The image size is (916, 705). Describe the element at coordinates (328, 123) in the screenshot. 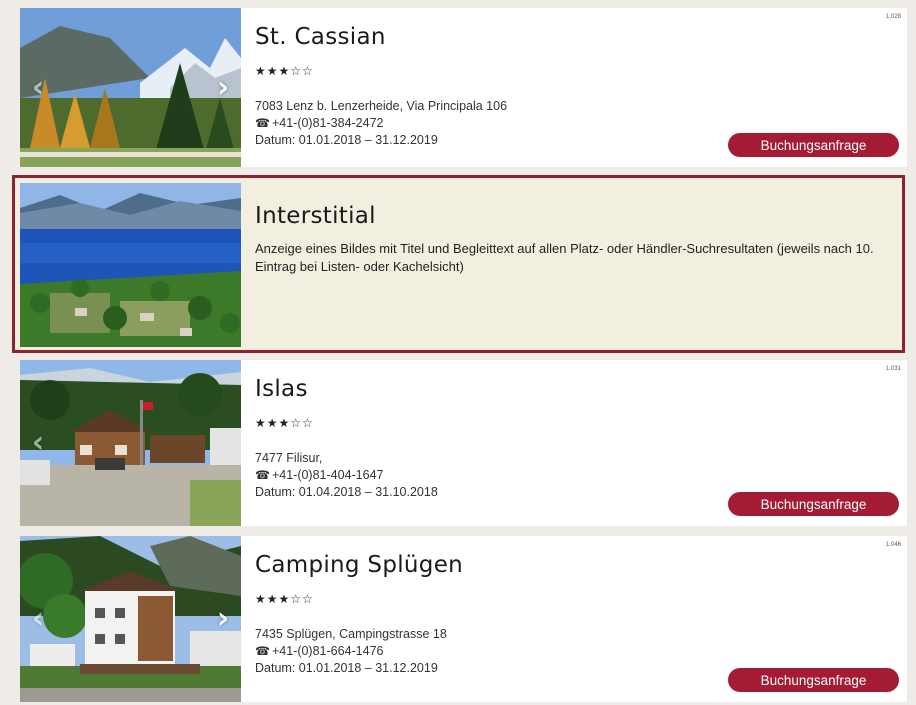

I see `listing-phone: +41-(0)81-384-2472` at that location.